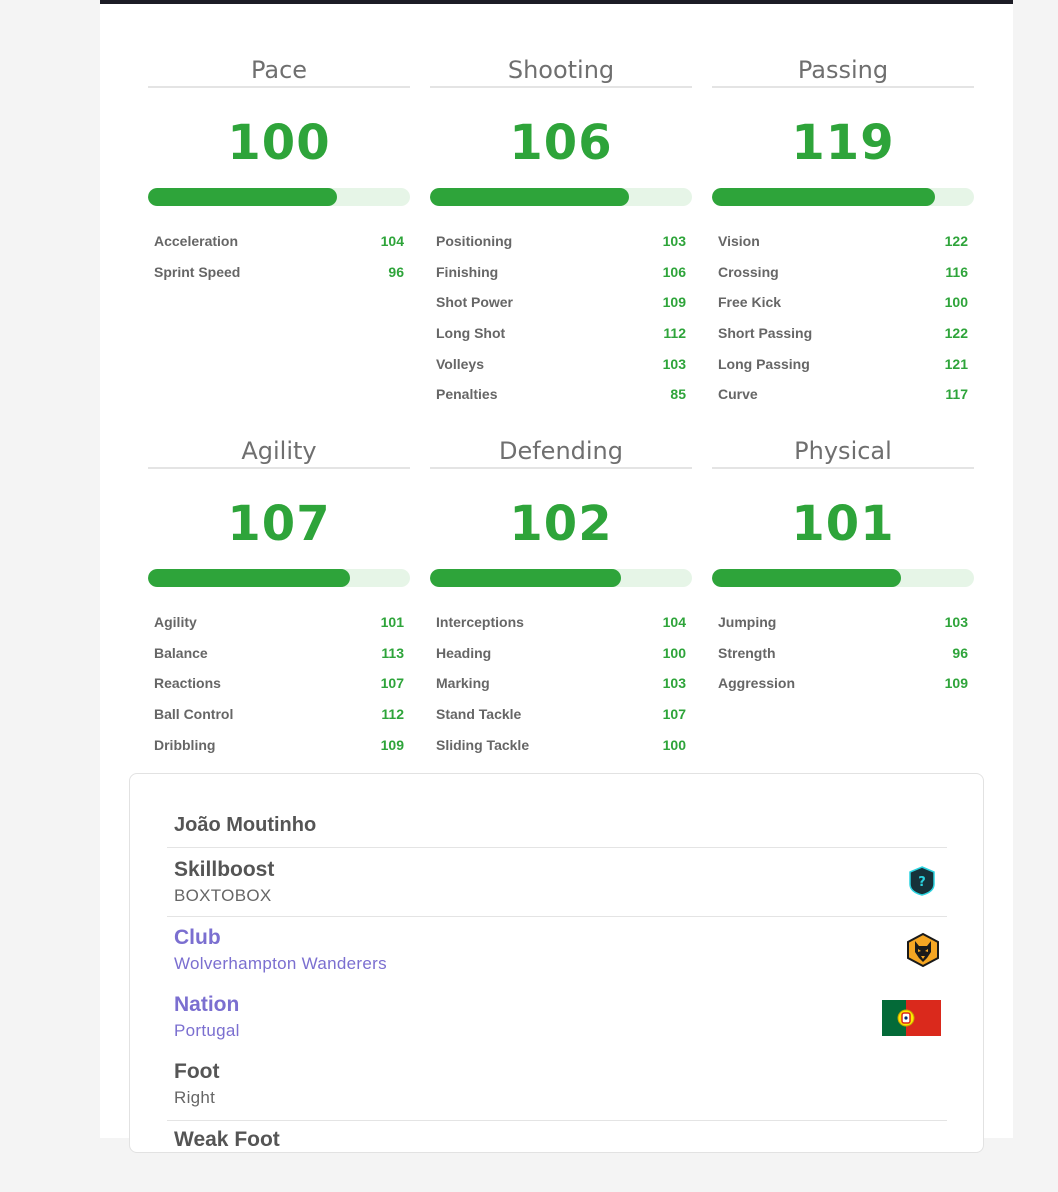 The height and width of the screenshot is (1192, 1058). I want to click on attribute-label: Ball Control, so click(194, 714).